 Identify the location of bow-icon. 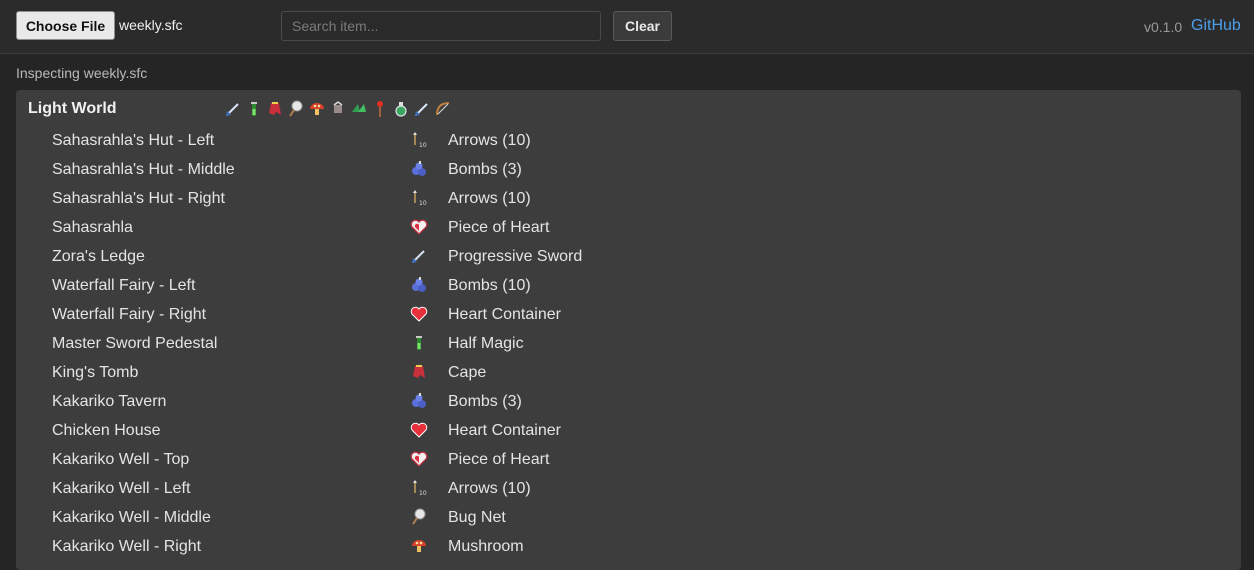
(443, 109).